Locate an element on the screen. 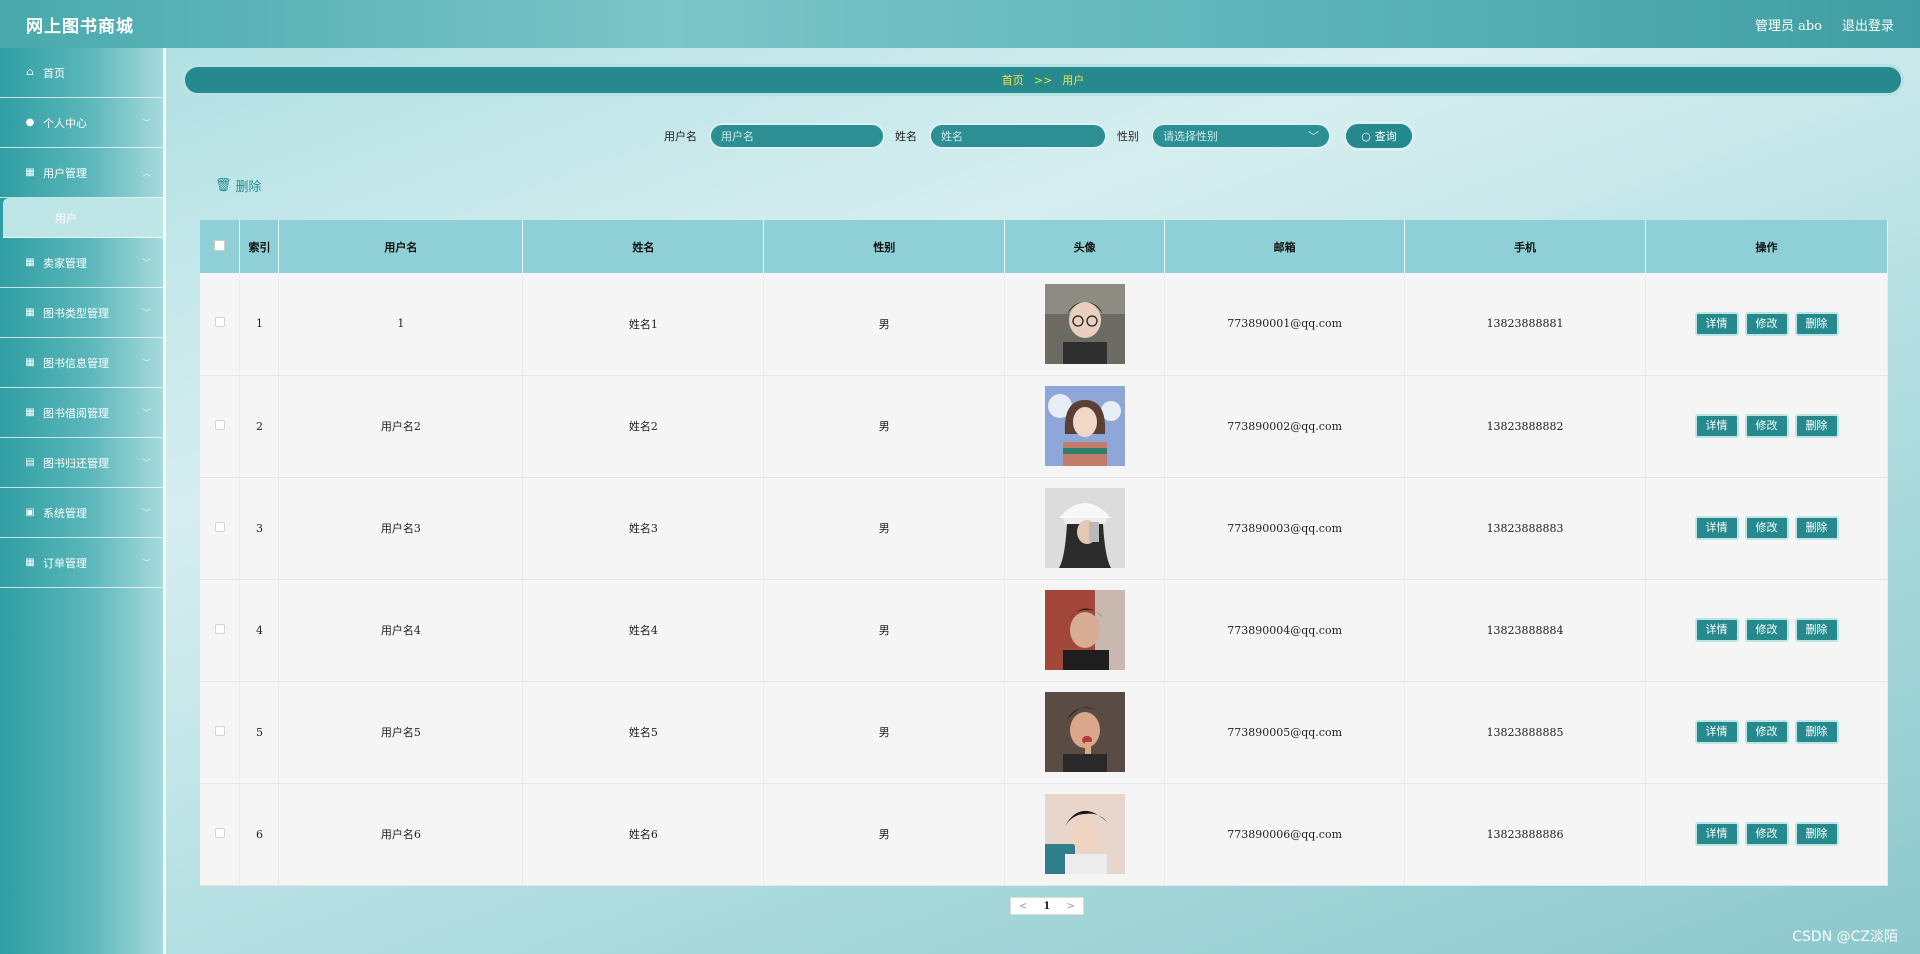 The width and height of the screenshot is (1920, 954). sidebar-item-label: 订单管理 is located at coordinates (65, 563).